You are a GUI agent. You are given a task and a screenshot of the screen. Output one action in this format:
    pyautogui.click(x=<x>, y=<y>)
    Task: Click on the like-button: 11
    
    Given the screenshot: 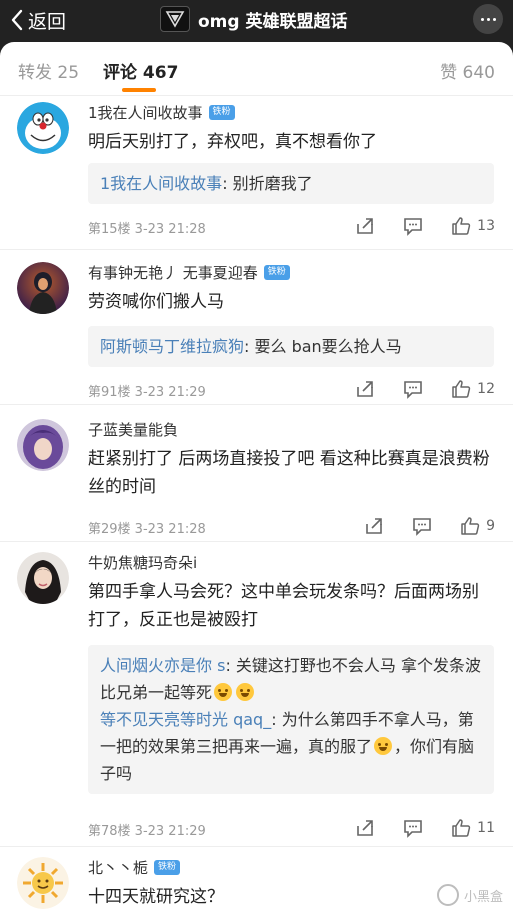 What is the action you would take?
    pyautogui.click(x=473, y=828)
    